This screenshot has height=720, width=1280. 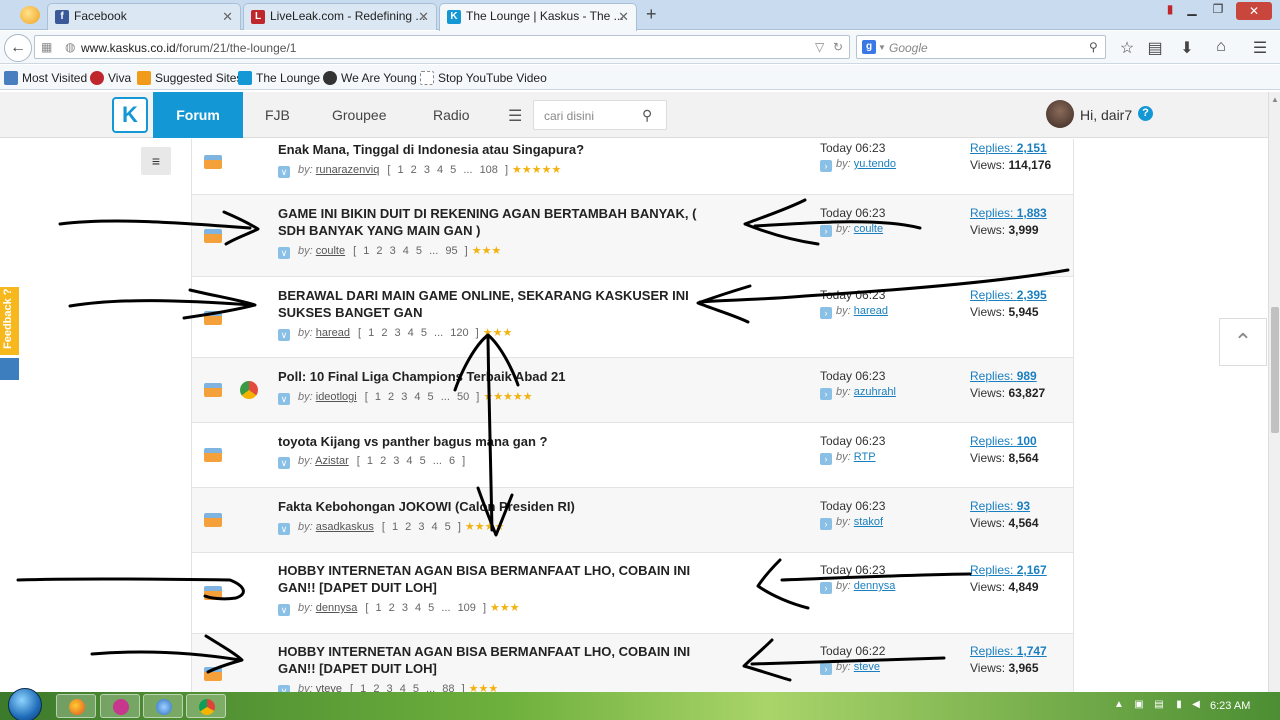 What do you see at coordinates (1275, 99) in the screenshot?
I see `scroll-up-icon: ▲` at bounding box center [1275, 99].